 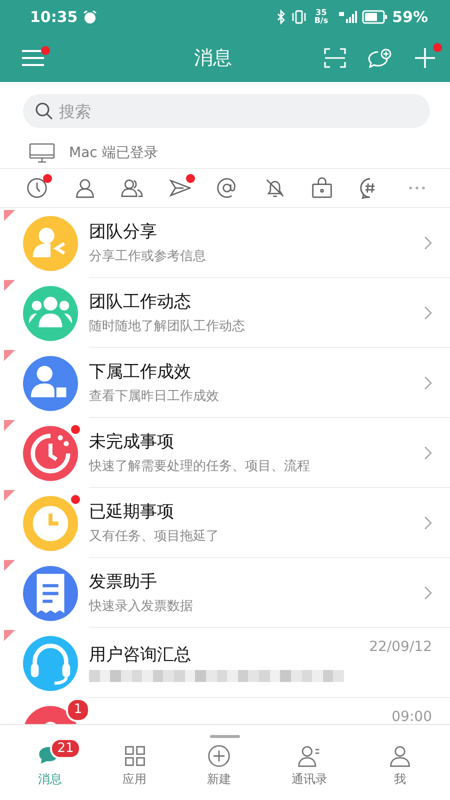 What do you see at coordinates (148, 256) in the screenshot?
I see `message-preview: 分享工作或参考信息` at bounding box center [148, 256].